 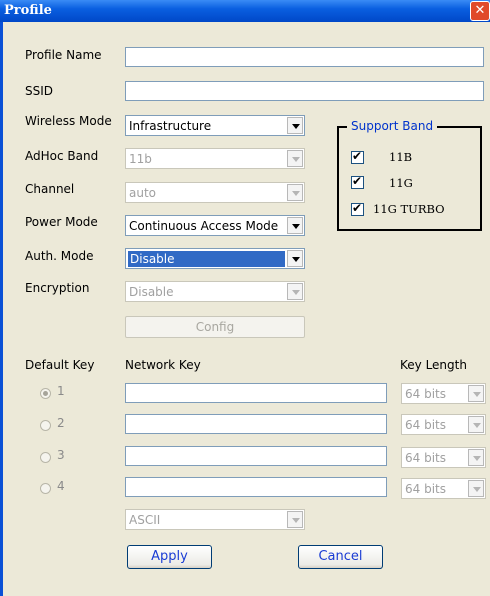 What do you see at coordinates (215, 125) in the screenshot?
I see `wireless-mode-select: Infrastructure` at bounding box center [215, 125].